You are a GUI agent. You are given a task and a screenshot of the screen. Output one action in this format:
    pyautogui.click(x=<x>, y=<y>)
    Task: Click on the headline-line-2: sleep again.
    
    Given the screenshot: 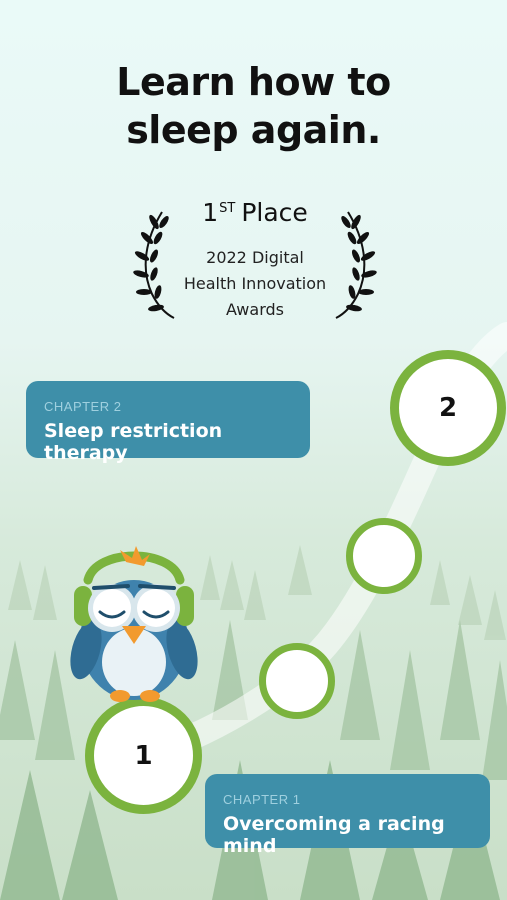 What is the action you would take?
    pyautogui.click(x=253, y=130)
    